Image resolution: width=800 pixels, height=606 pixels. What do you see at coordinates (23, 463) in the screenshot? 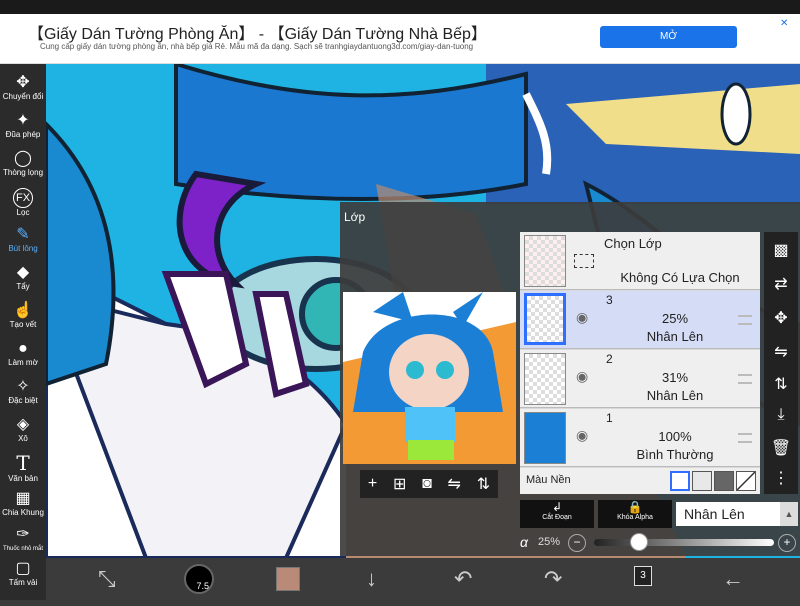
I see `text-icon: T` at bounding box center [23, 463].